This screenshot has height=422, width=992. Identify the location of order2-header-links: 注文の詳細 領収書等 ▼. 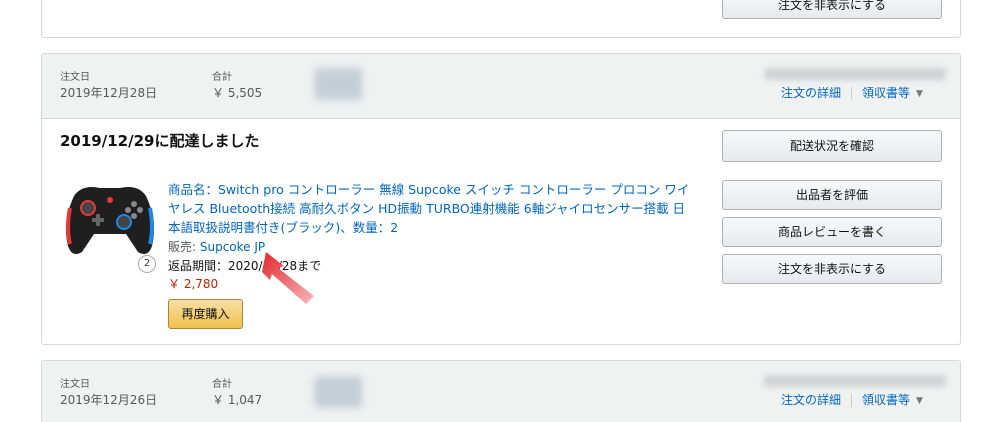
(852, 399).